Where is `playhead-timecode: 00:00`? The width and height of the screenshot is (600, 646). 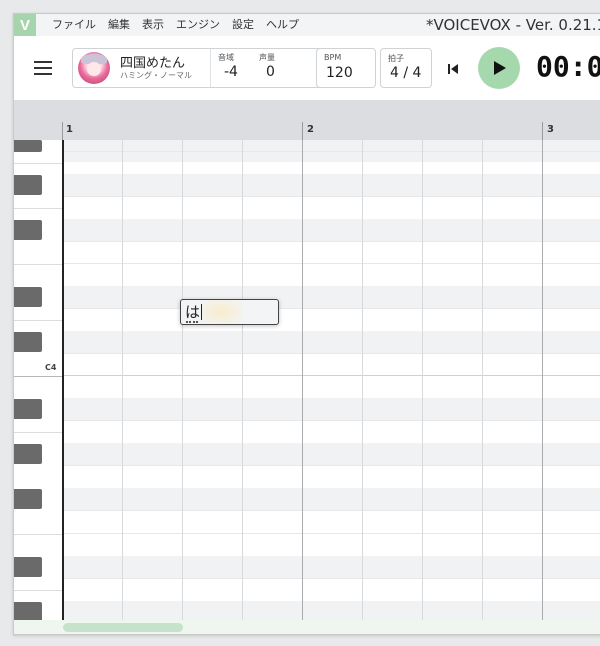 playhead-timecode: 00:00 is located at coordinates (568, 66).